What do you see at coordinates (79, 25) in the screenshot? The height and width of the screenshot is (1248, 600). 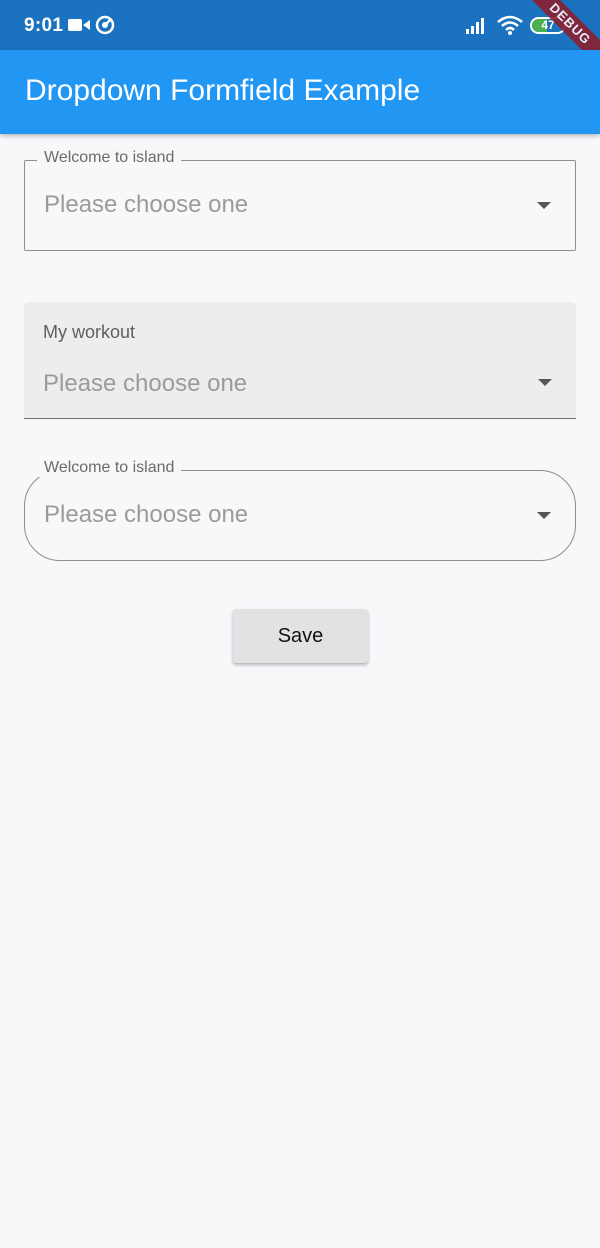 I see `video-camera-icon` at bounding box center [79, 25].